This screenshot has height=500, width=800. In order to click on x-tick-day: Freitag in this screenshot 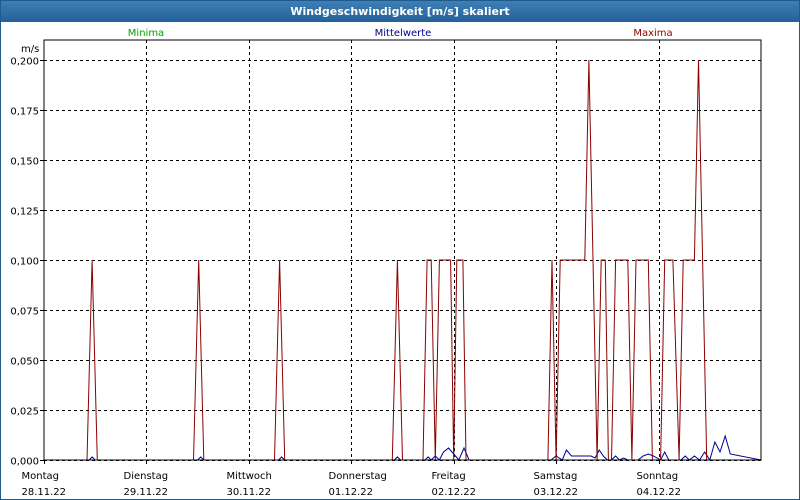, I will do `click(449, 476)`.